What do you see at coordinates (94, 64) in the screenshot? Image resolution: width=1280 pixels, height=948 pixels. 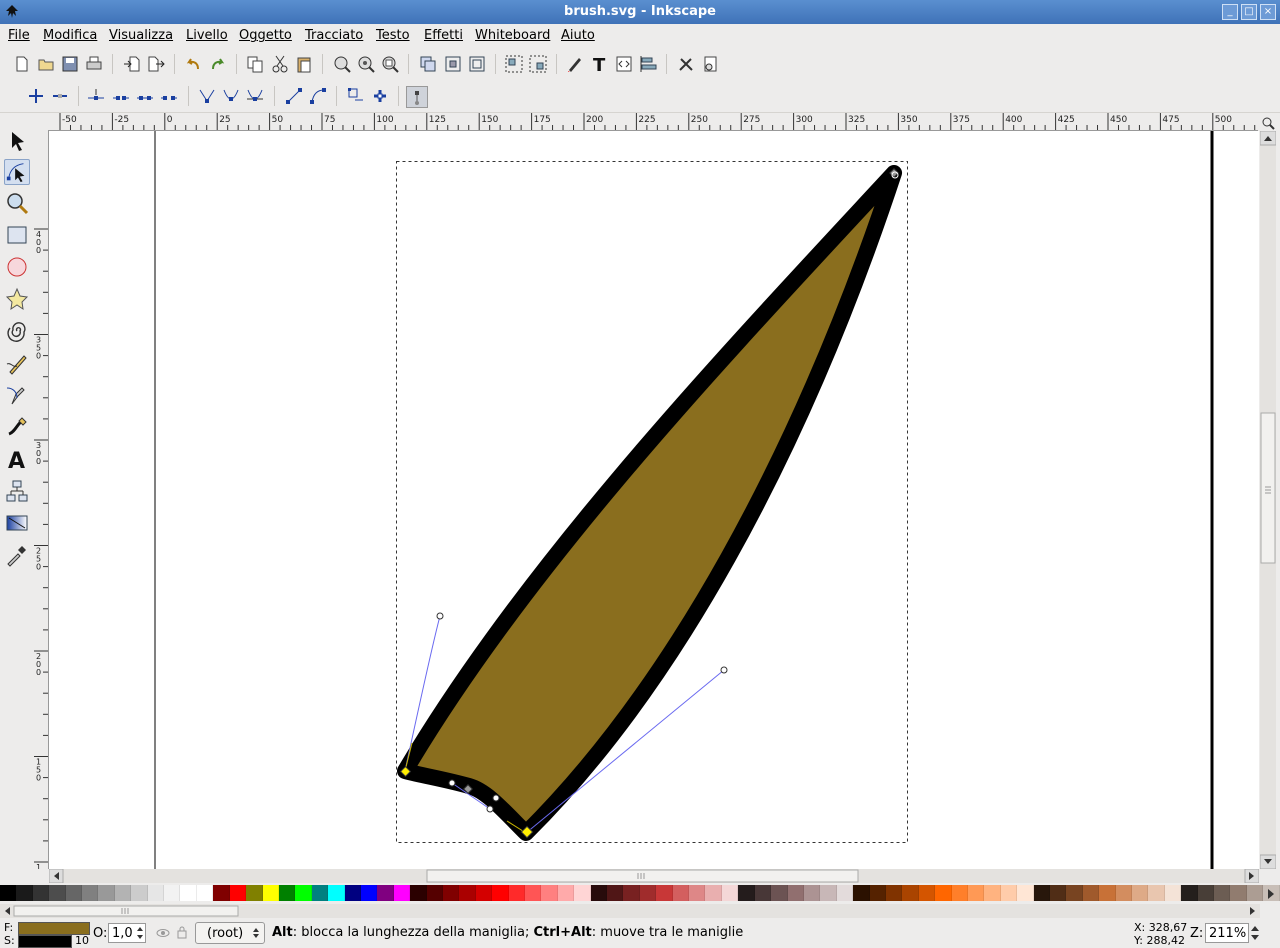 I see `print-icon` at bounding box center [94, 64].